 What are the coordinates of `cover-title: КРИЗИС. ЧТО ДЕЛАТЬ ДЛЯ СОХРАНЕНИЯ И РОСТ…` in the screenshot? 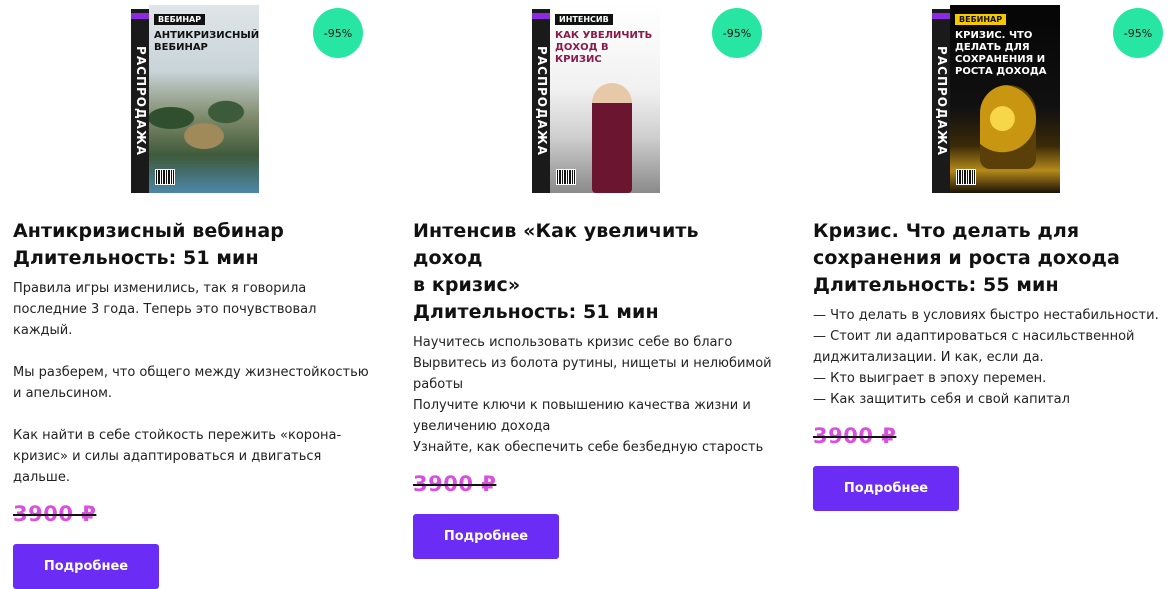 It's located at (1001, 53).